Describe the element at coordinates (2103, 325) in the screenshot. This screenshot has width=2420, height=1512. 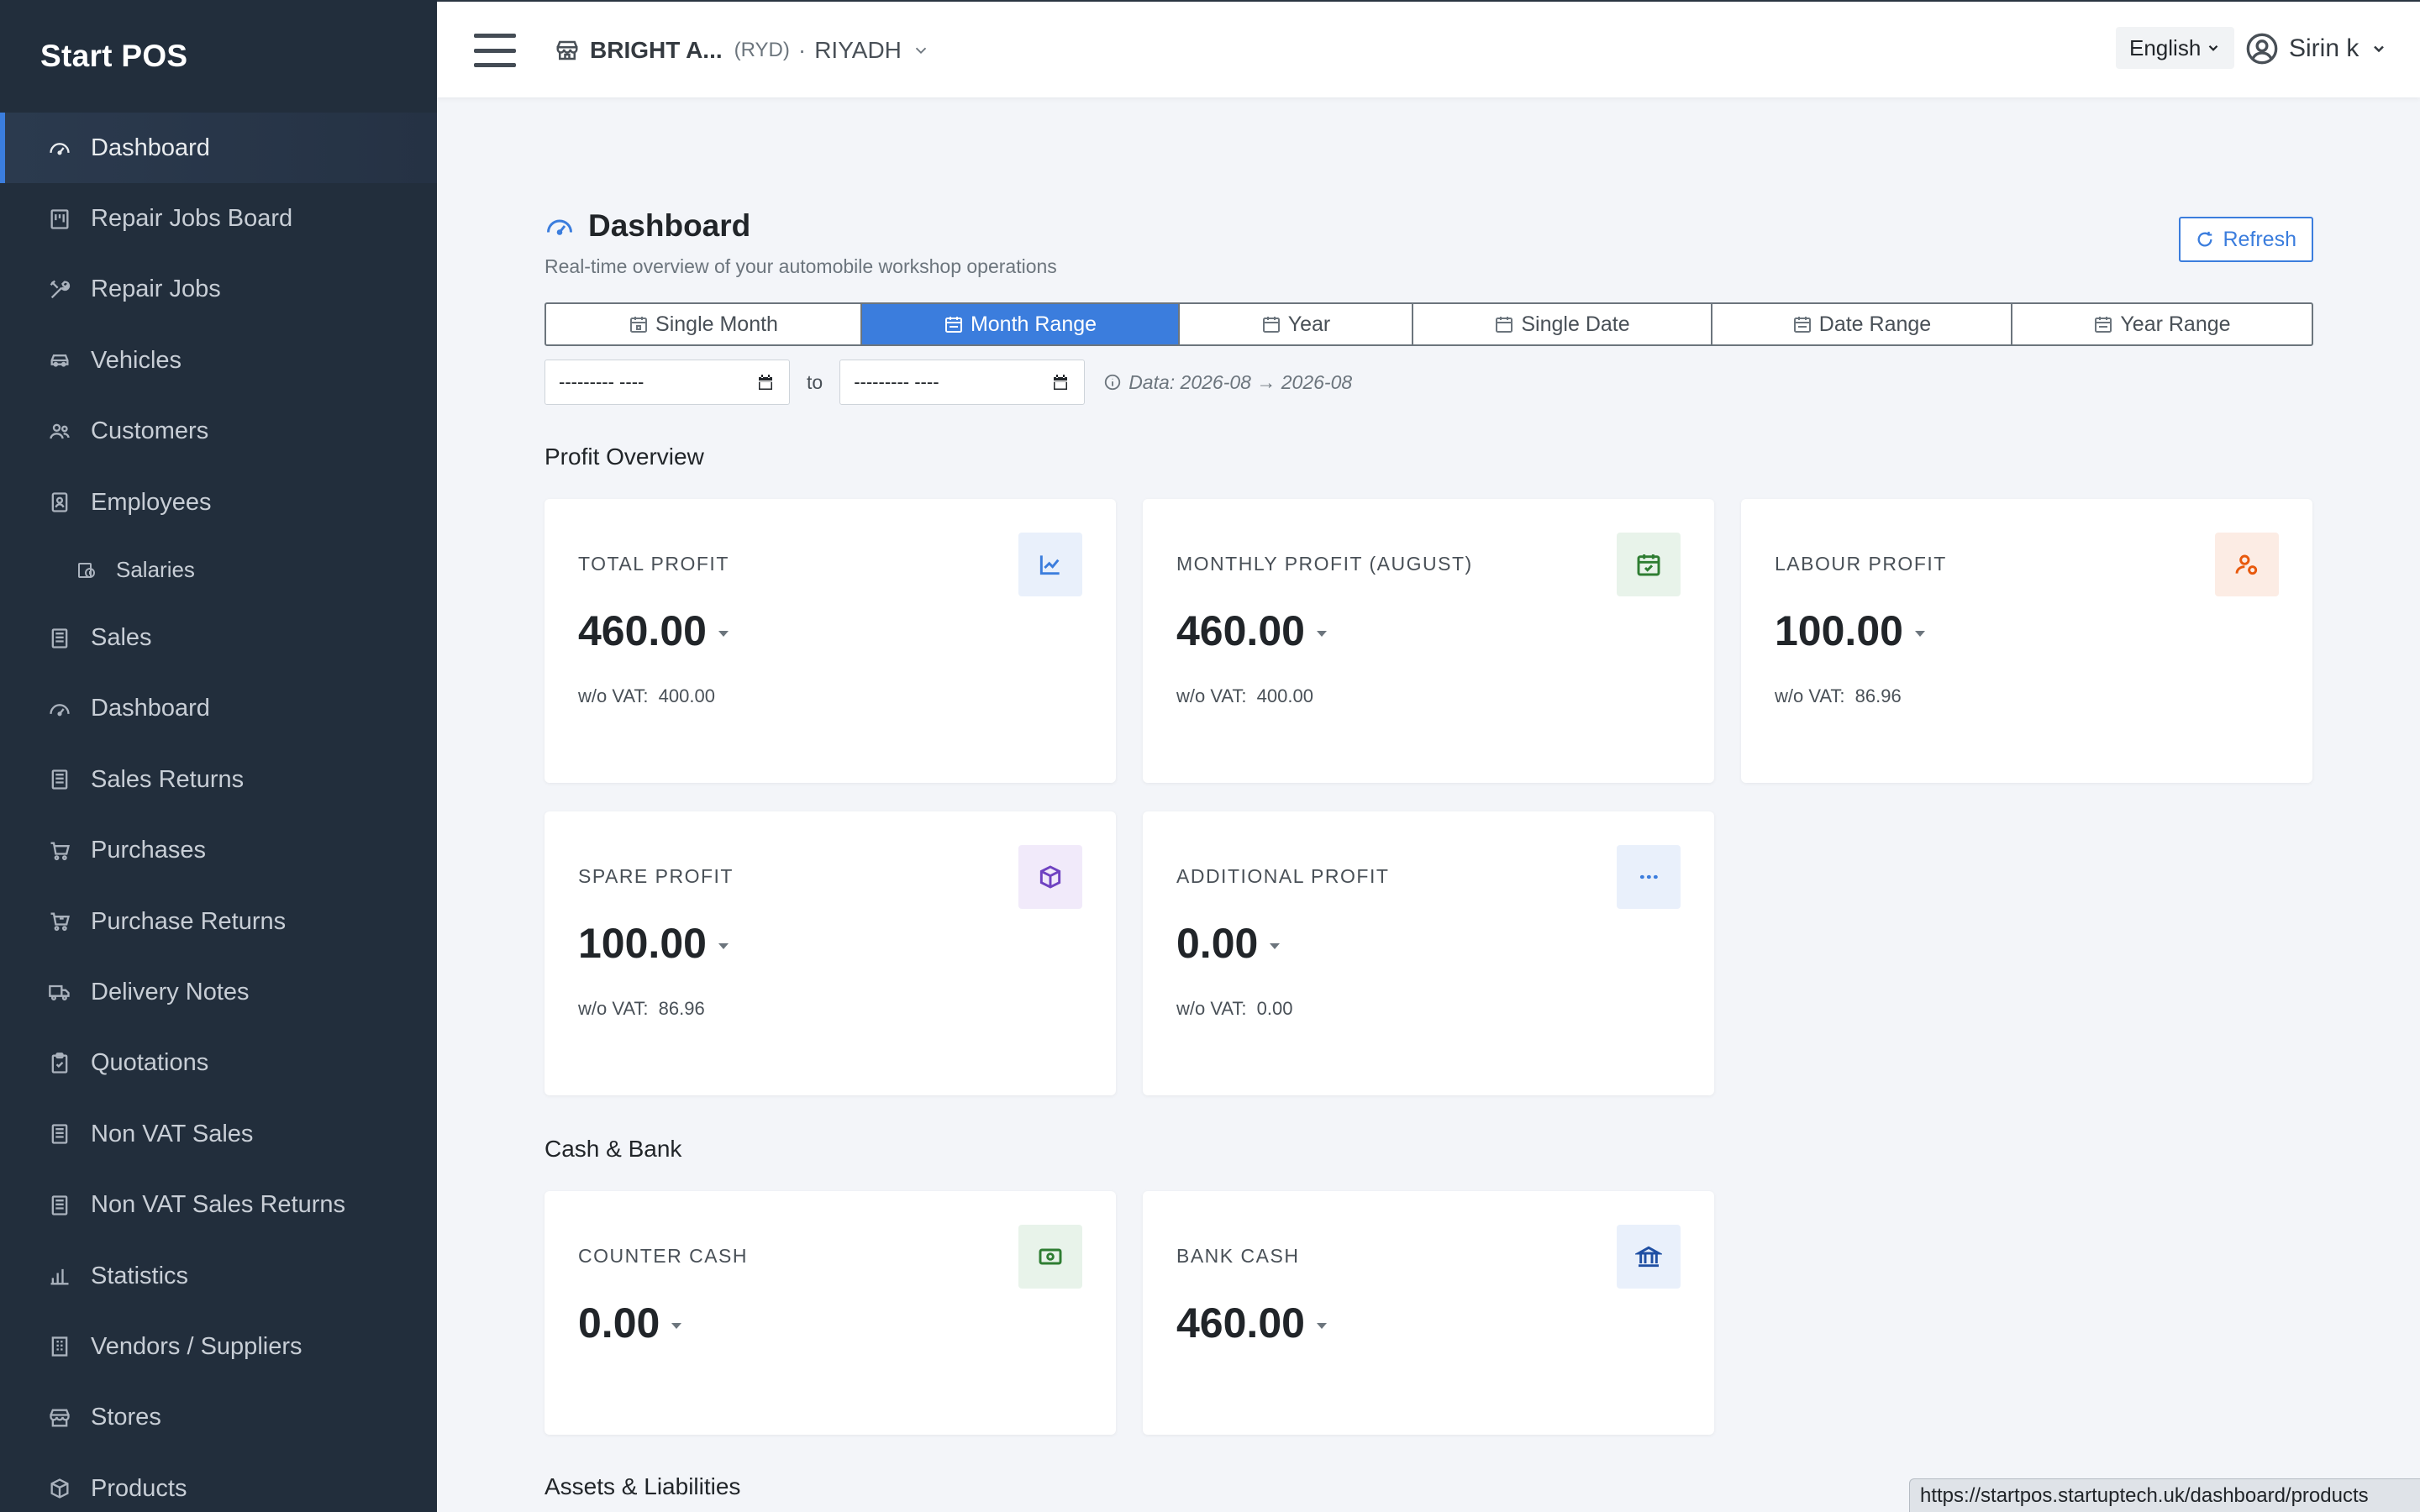
I see `calendar-range-icon` at that location.